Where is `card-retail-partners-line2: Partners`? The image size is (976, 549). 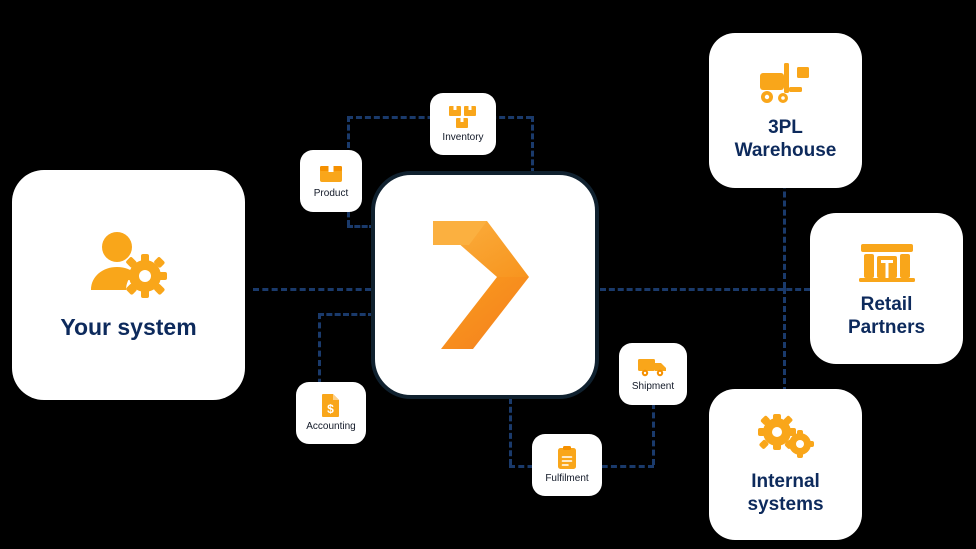
card-retail-partners-line2: Partners is located at coordinates (886, 327).